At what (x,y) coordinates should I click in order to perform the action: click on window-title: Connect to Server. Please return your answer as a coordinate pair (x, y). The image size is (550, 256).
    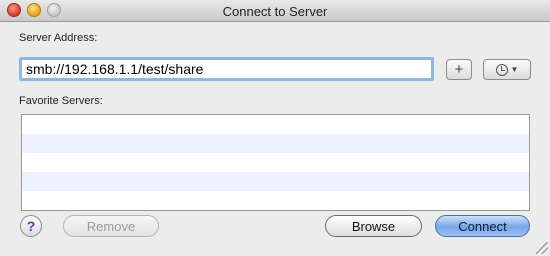
    Looking at the image, I should click on (275, 11).